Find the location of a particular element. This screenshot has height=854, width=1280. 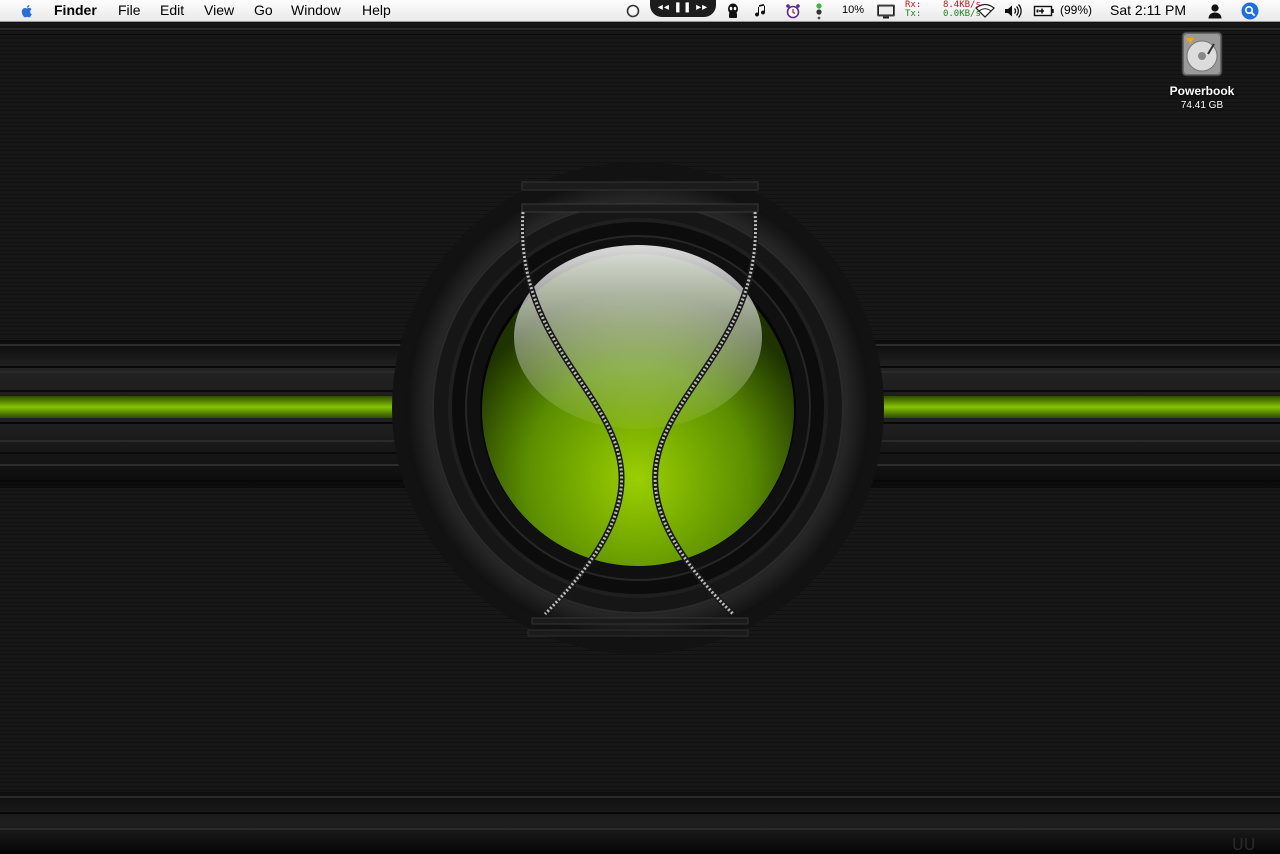

hard-drive-icon is located at coordinates (1202, 54).